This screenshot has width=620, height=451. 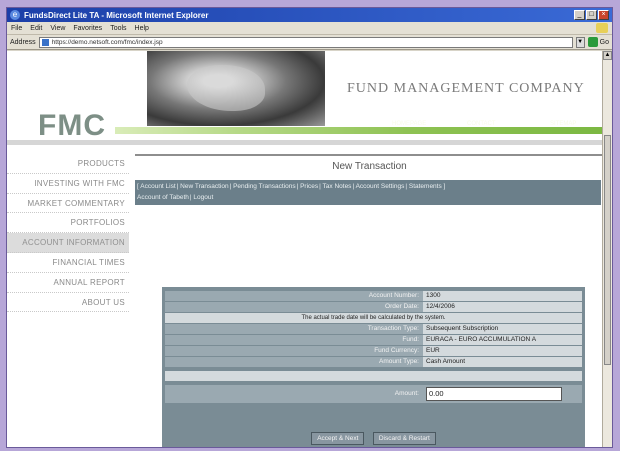 What do you see at coordinates (373, 362) in the screenshot?
I see `row-amount-type: Amount Type: Cash Amount` at bounding box center [373, 362].